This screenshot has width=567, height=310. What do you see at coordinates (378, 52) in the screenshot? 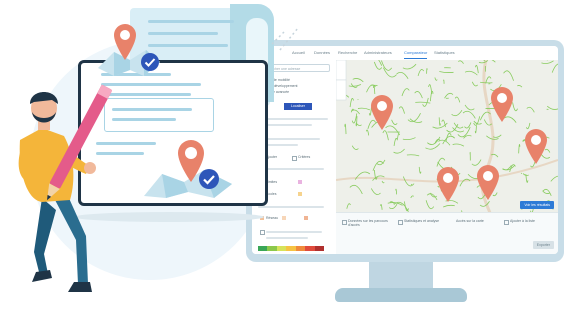
I see `tab-administrateurs: Administrateurs` at bounding box center [378, 52].